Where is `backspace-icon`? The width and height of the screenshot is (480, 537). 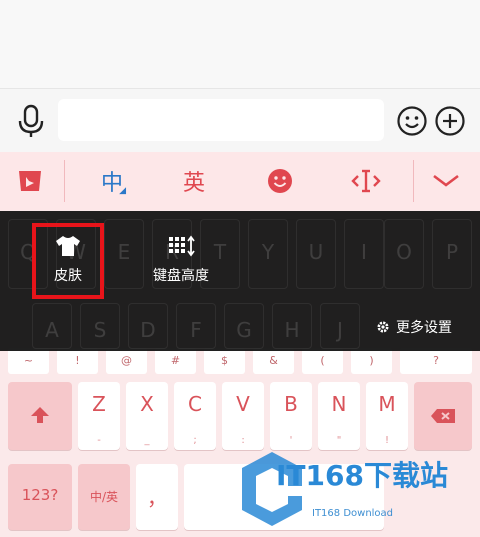
backspace-icon is located at coordinates (443, 416).